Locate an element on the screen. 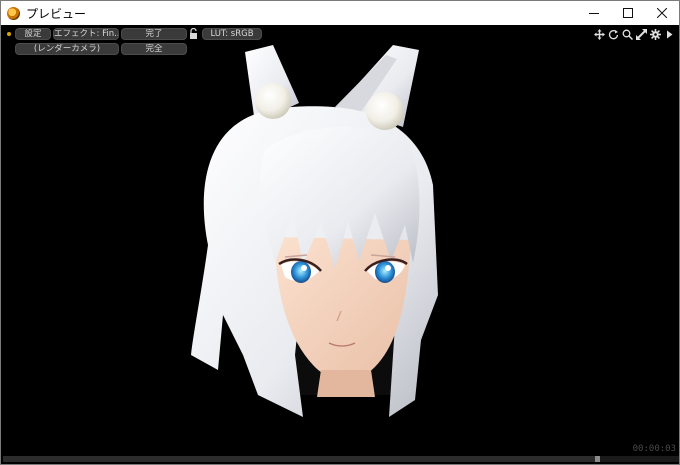 This screenshot has width=680, height=465. app-icon is located at coordinates (13, 13).